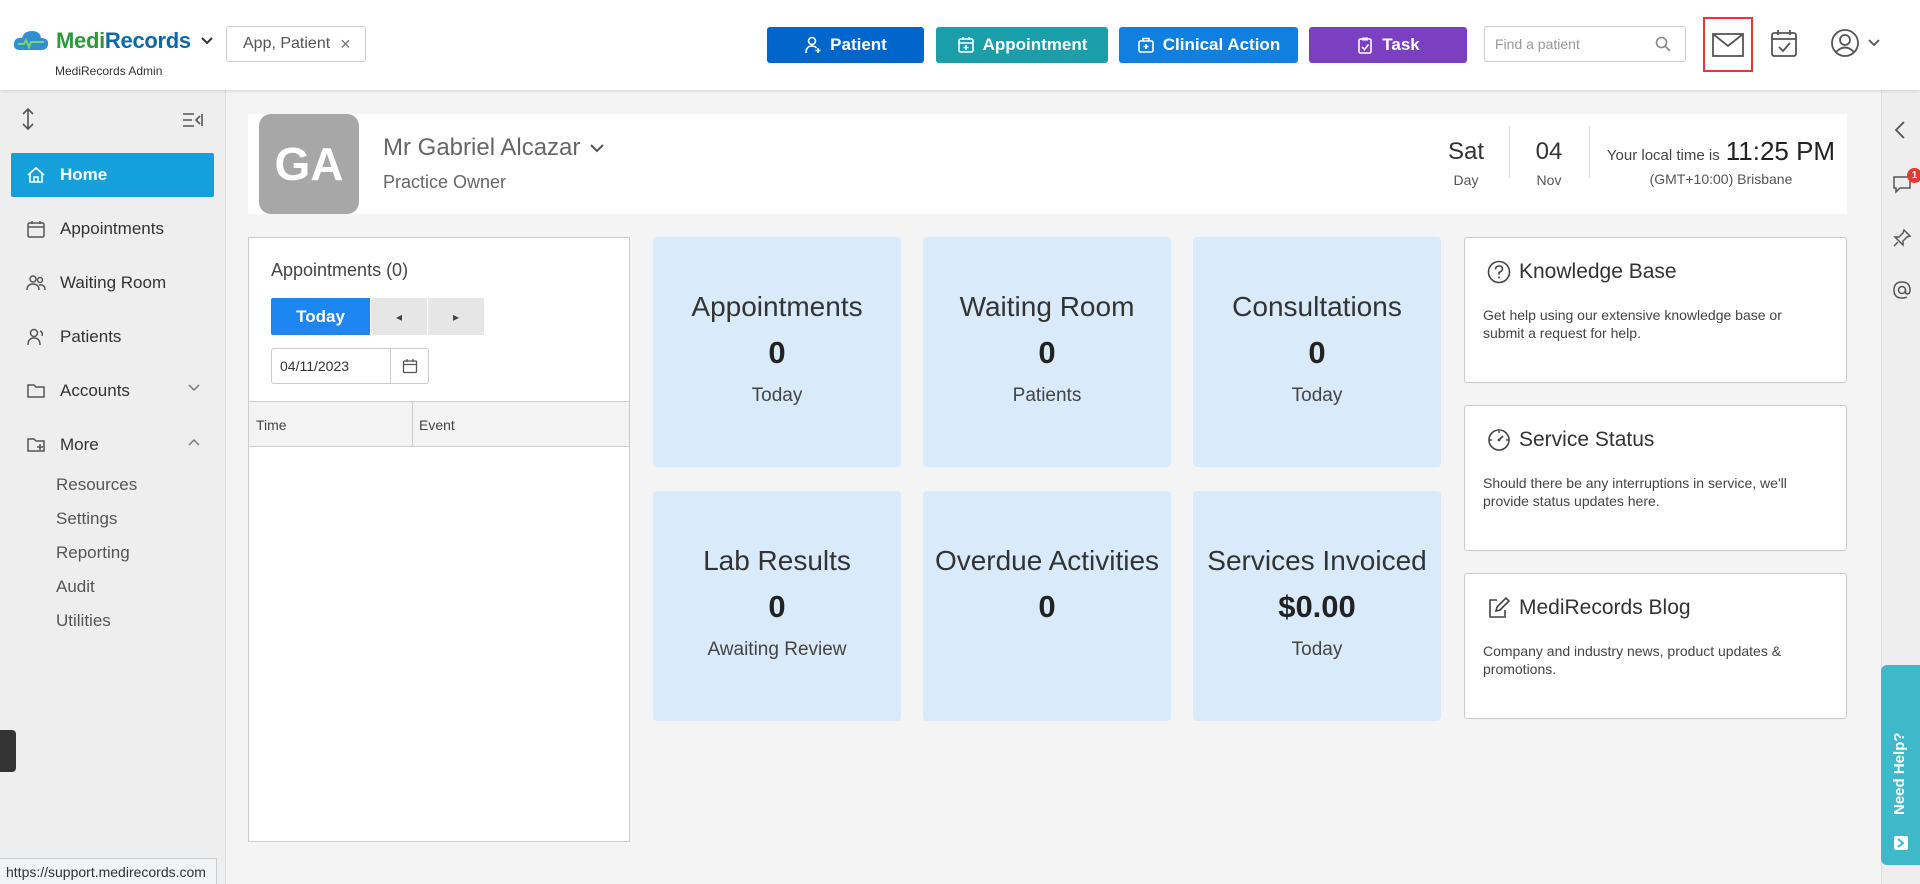 This screenshot has height=884, width=1920. Describe the element at coordinates (331, 366) in the screenshot. I see `appointment-date-input` at that location.